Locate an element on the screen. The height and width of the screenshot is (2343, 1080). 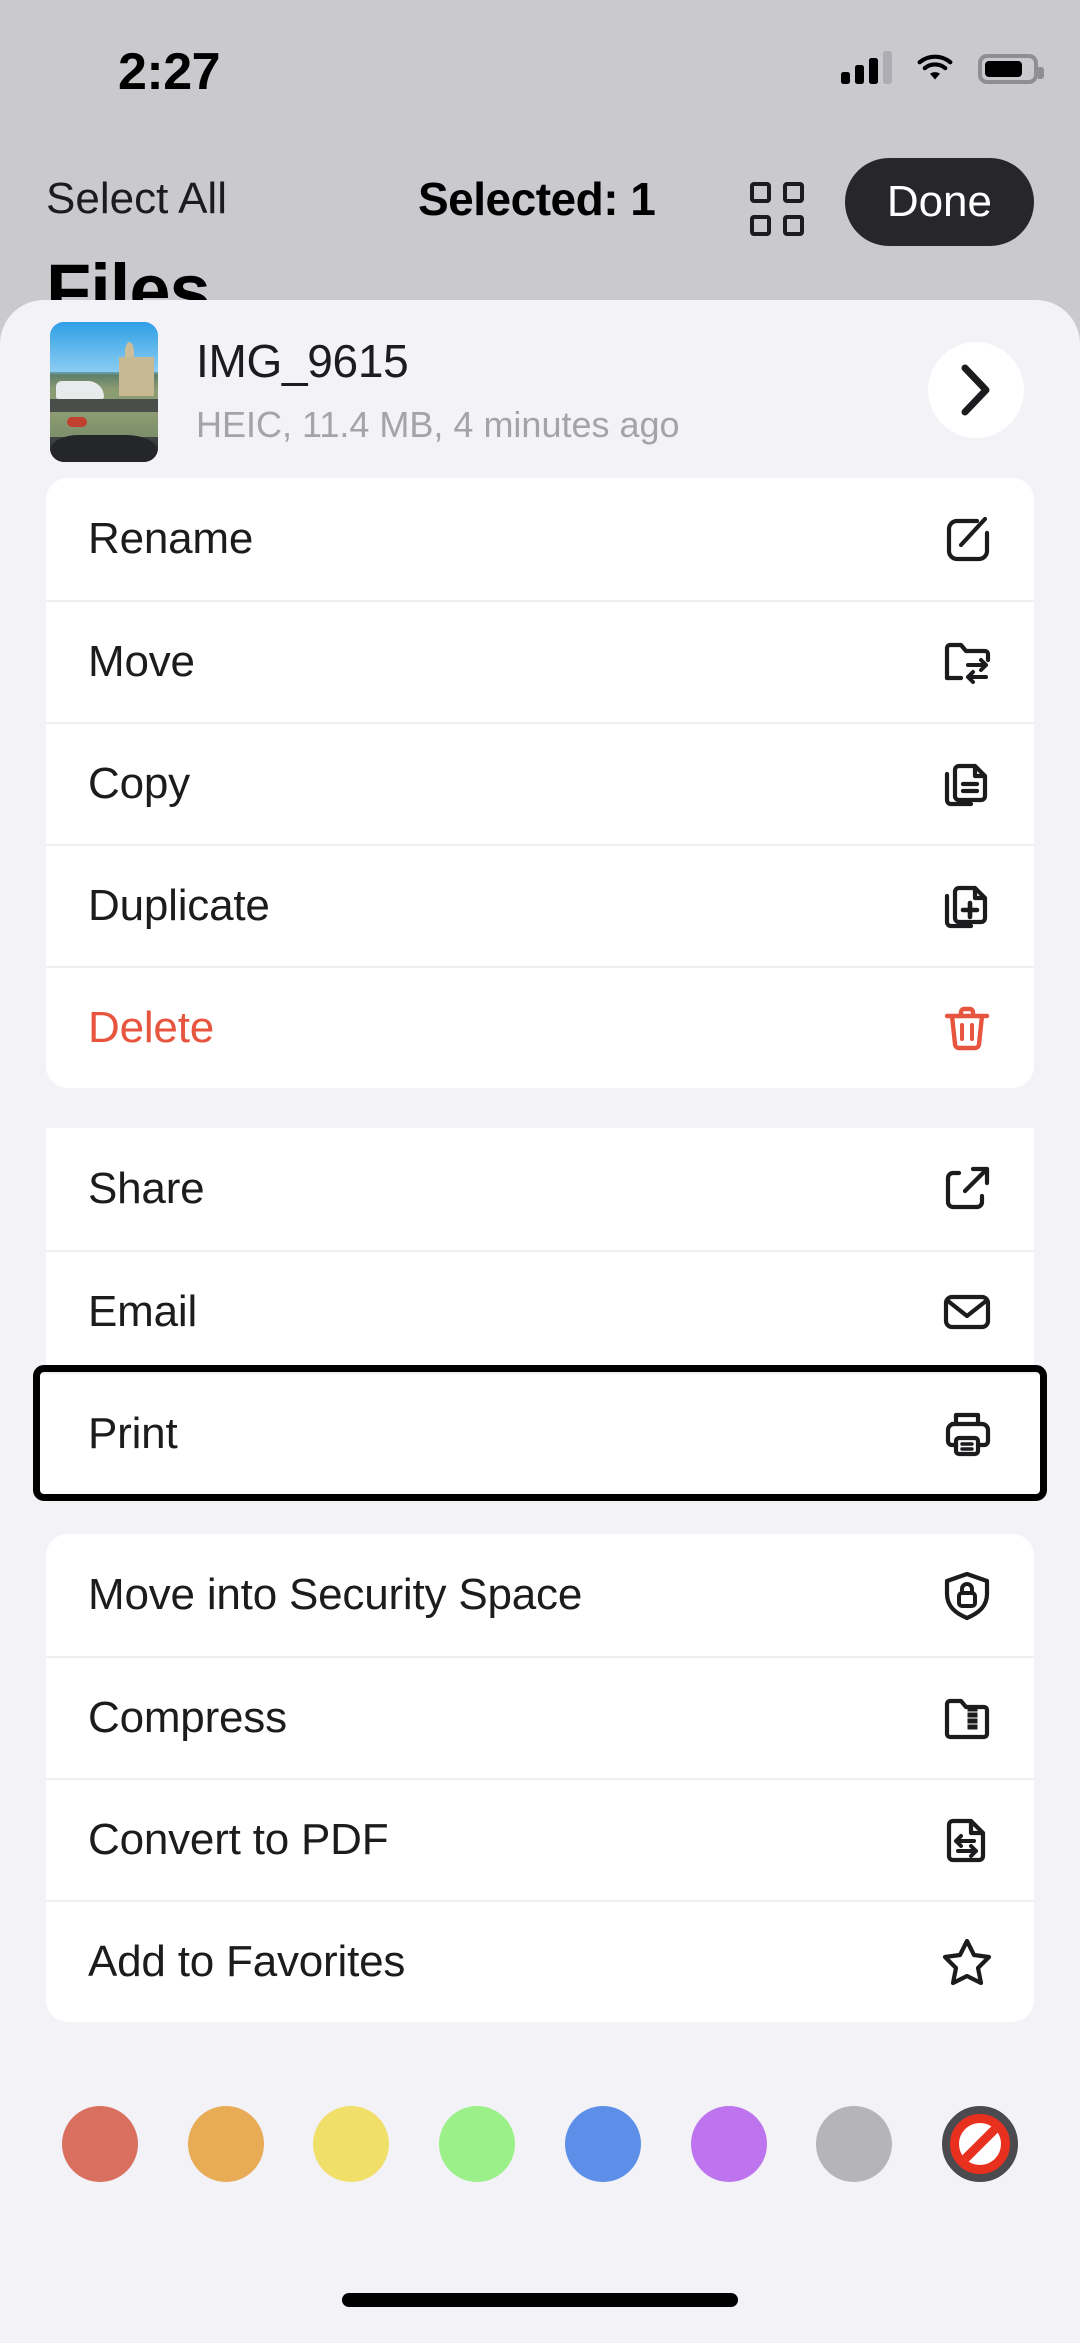
menu-item-delete: Delete is located at coordinates (540, 1027).